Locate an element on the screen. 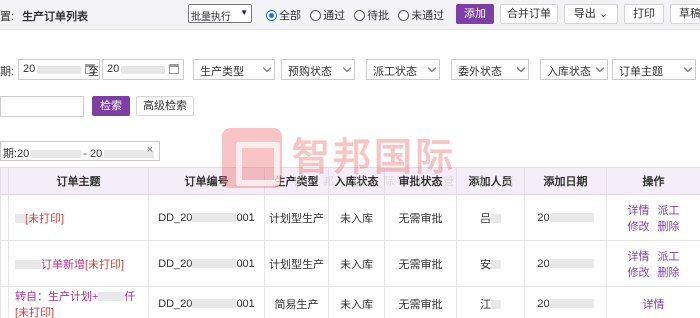 Image resolution: width=700 pixels, height=318 pixels. date-range-chip: 期:20 - 20 × is located at coordinates (80, 151).